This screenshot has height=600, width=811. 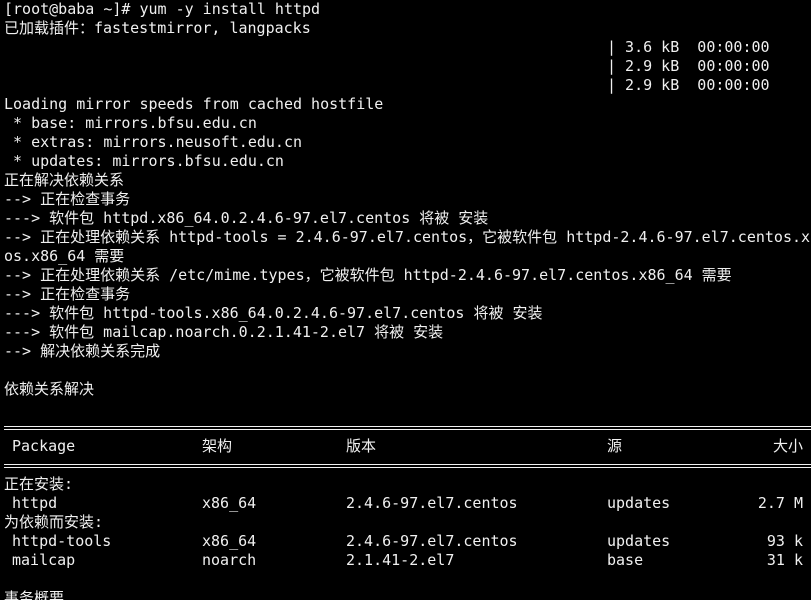 I want to click on plugins-loaded-line: 已加载插件：fastestmirror, langpacks, so click(x=157, y=28).